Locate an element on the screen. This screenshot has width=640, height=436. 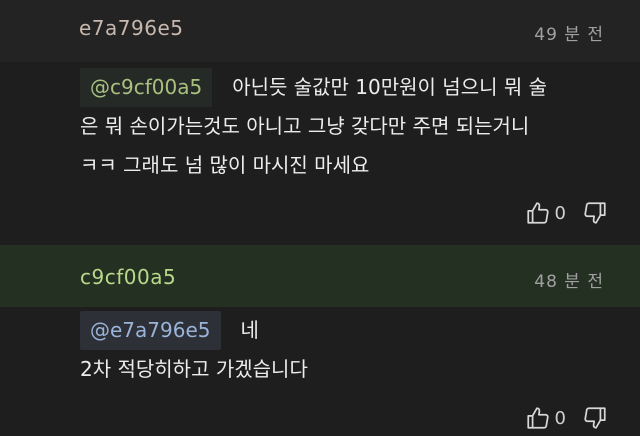
comment-timestamp: 48 분 전 is located at coordinates (569, 282).